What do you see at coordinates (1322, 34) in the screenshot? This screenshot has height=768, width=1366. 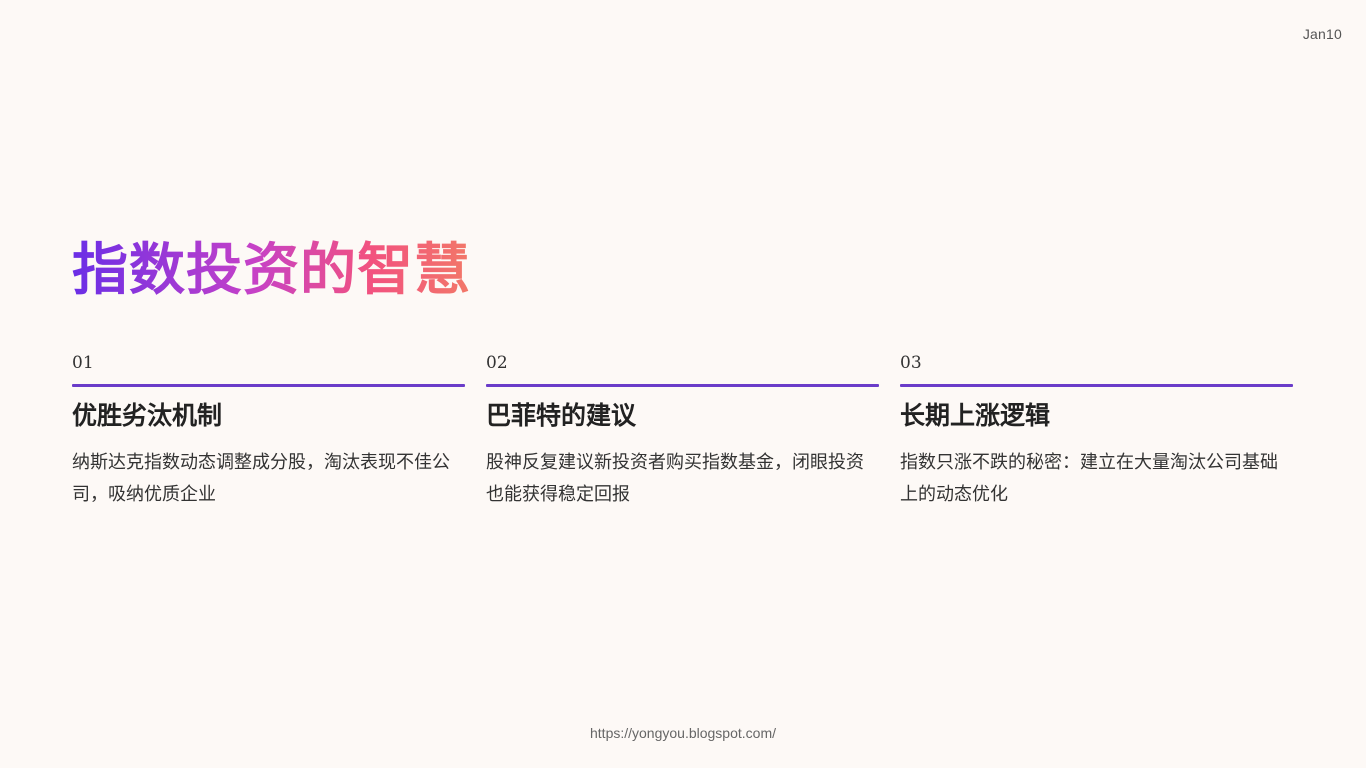 I see `date-label: Jan10` at bounding box center [1322, 34].